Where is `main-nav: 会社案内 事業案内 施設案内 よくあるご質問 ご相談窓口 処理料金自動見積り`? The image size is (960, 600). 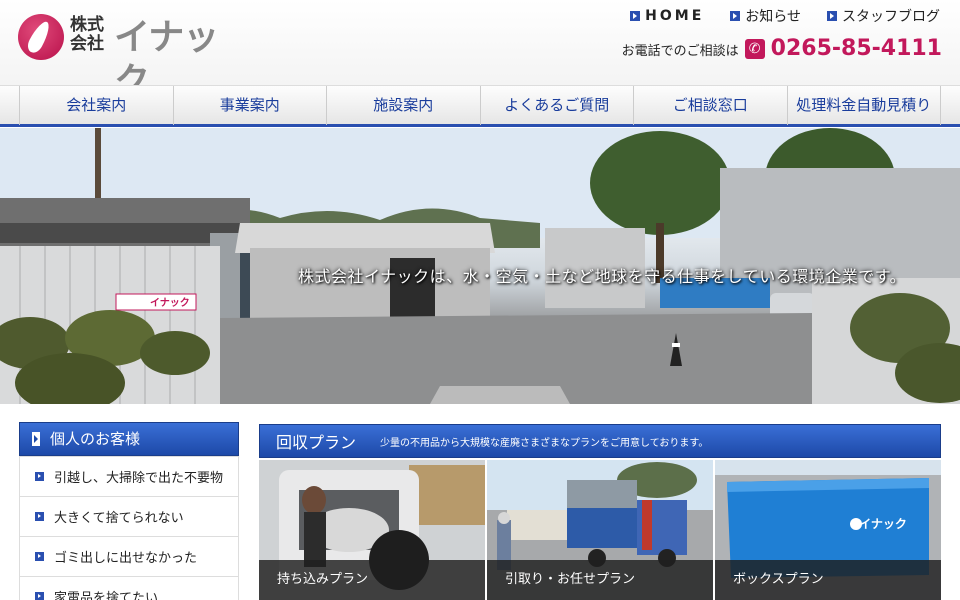
main-nav: 会社案内 事業案内 施設案内 よくあるご質問 ご相談窓口 処理料金自動見積り is located at coordinates (480, 106).